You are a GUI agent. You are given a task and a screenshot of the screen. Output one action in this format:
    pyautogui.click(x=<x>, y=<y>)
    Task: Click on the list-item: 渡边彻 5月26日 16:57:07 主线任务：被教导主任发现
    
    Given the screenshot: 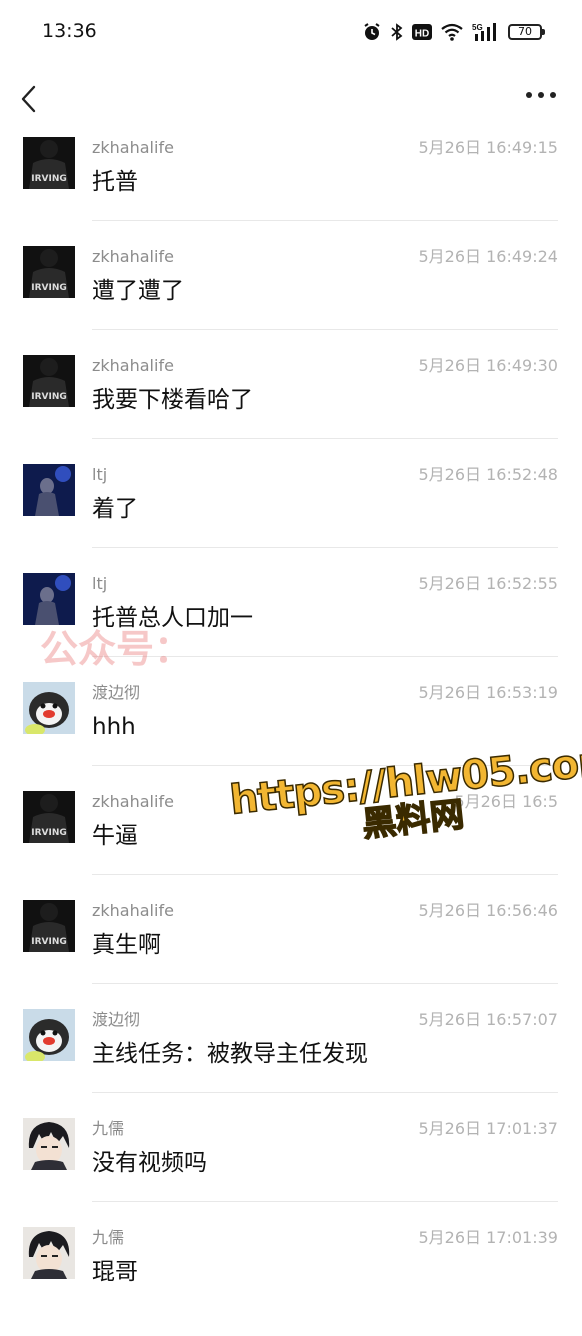 What is the action you would take?
    pyautogui.click(x=291, y=1063)
    